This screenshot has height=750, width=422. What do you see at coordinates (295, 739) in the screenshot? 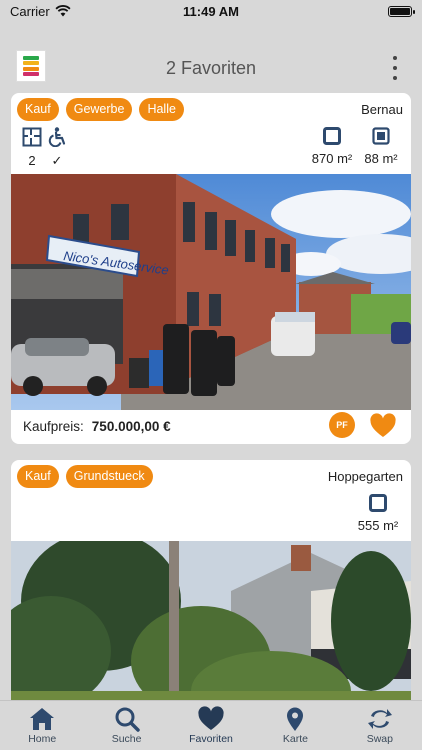
I see `tab-label: Karte` at bounding box center [295, 739].